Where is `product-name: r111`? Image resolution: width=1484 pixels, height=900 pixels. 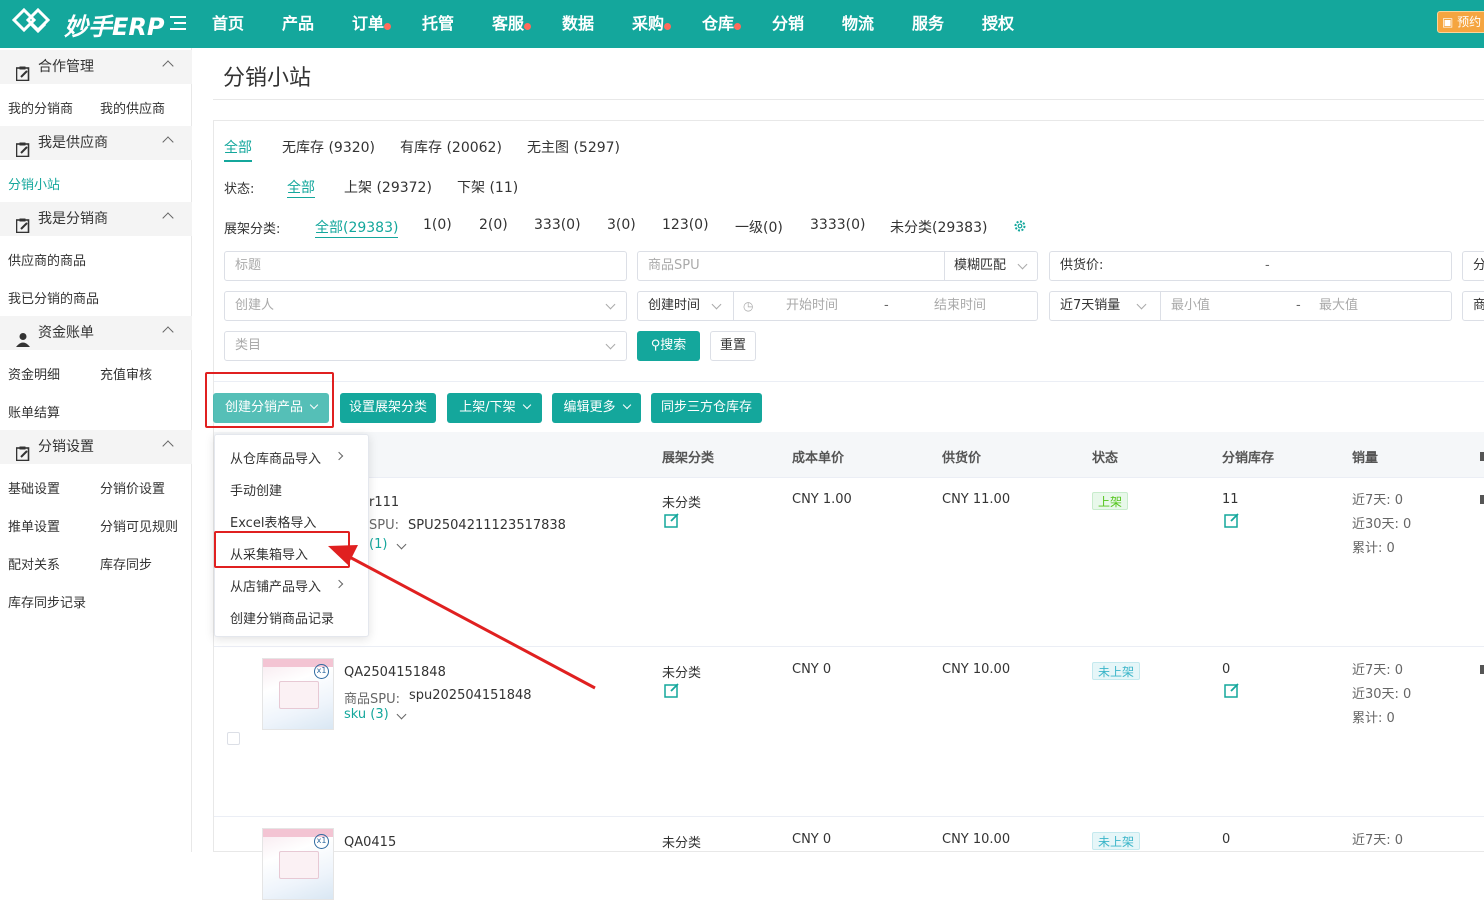
product-name: r111 is located at coordinates (384, 502).